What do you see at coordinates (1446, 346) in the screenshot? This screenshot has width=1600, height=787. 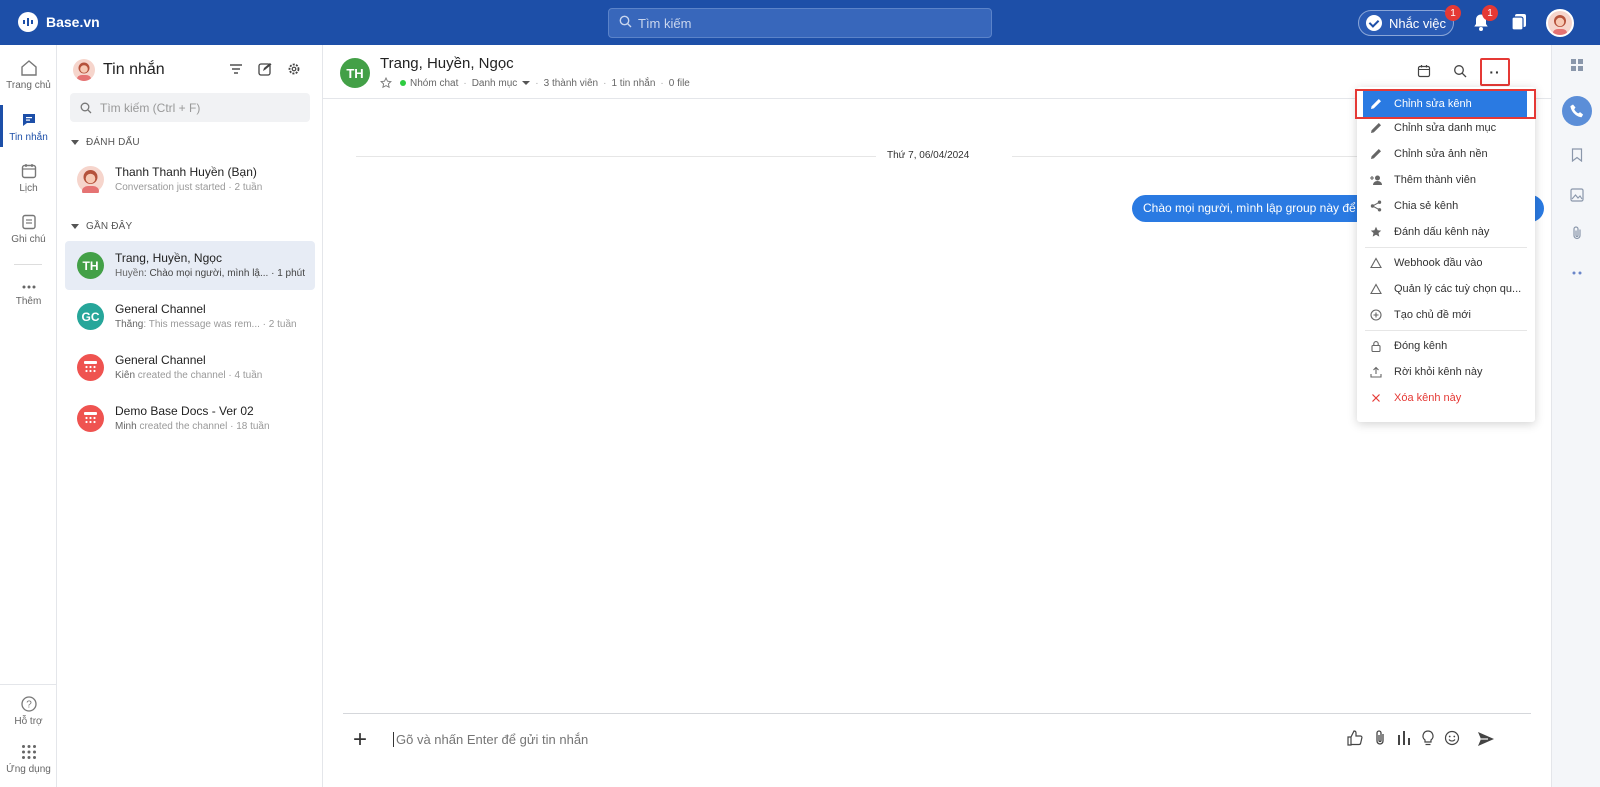 I see `menu-item-close-channel: Đóng kênh` at bounding box center [1446, 346].